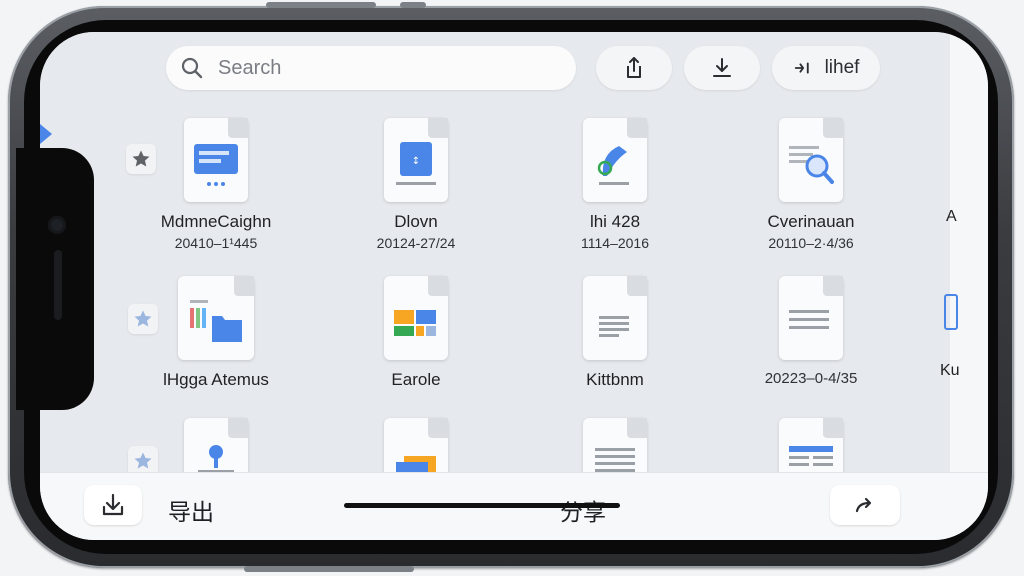 This screenshot has height=576, width=1024. Describe the element at coordinates (216, 379) in the screenshot. I see `file-name: lHgga Atemus` at that location.